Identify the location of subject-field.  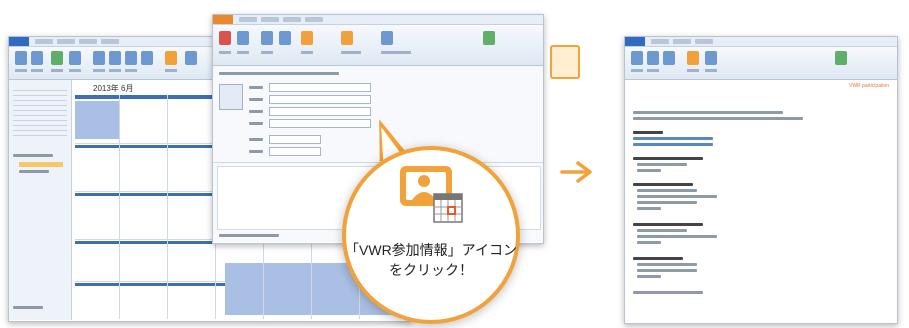
(320, 99).